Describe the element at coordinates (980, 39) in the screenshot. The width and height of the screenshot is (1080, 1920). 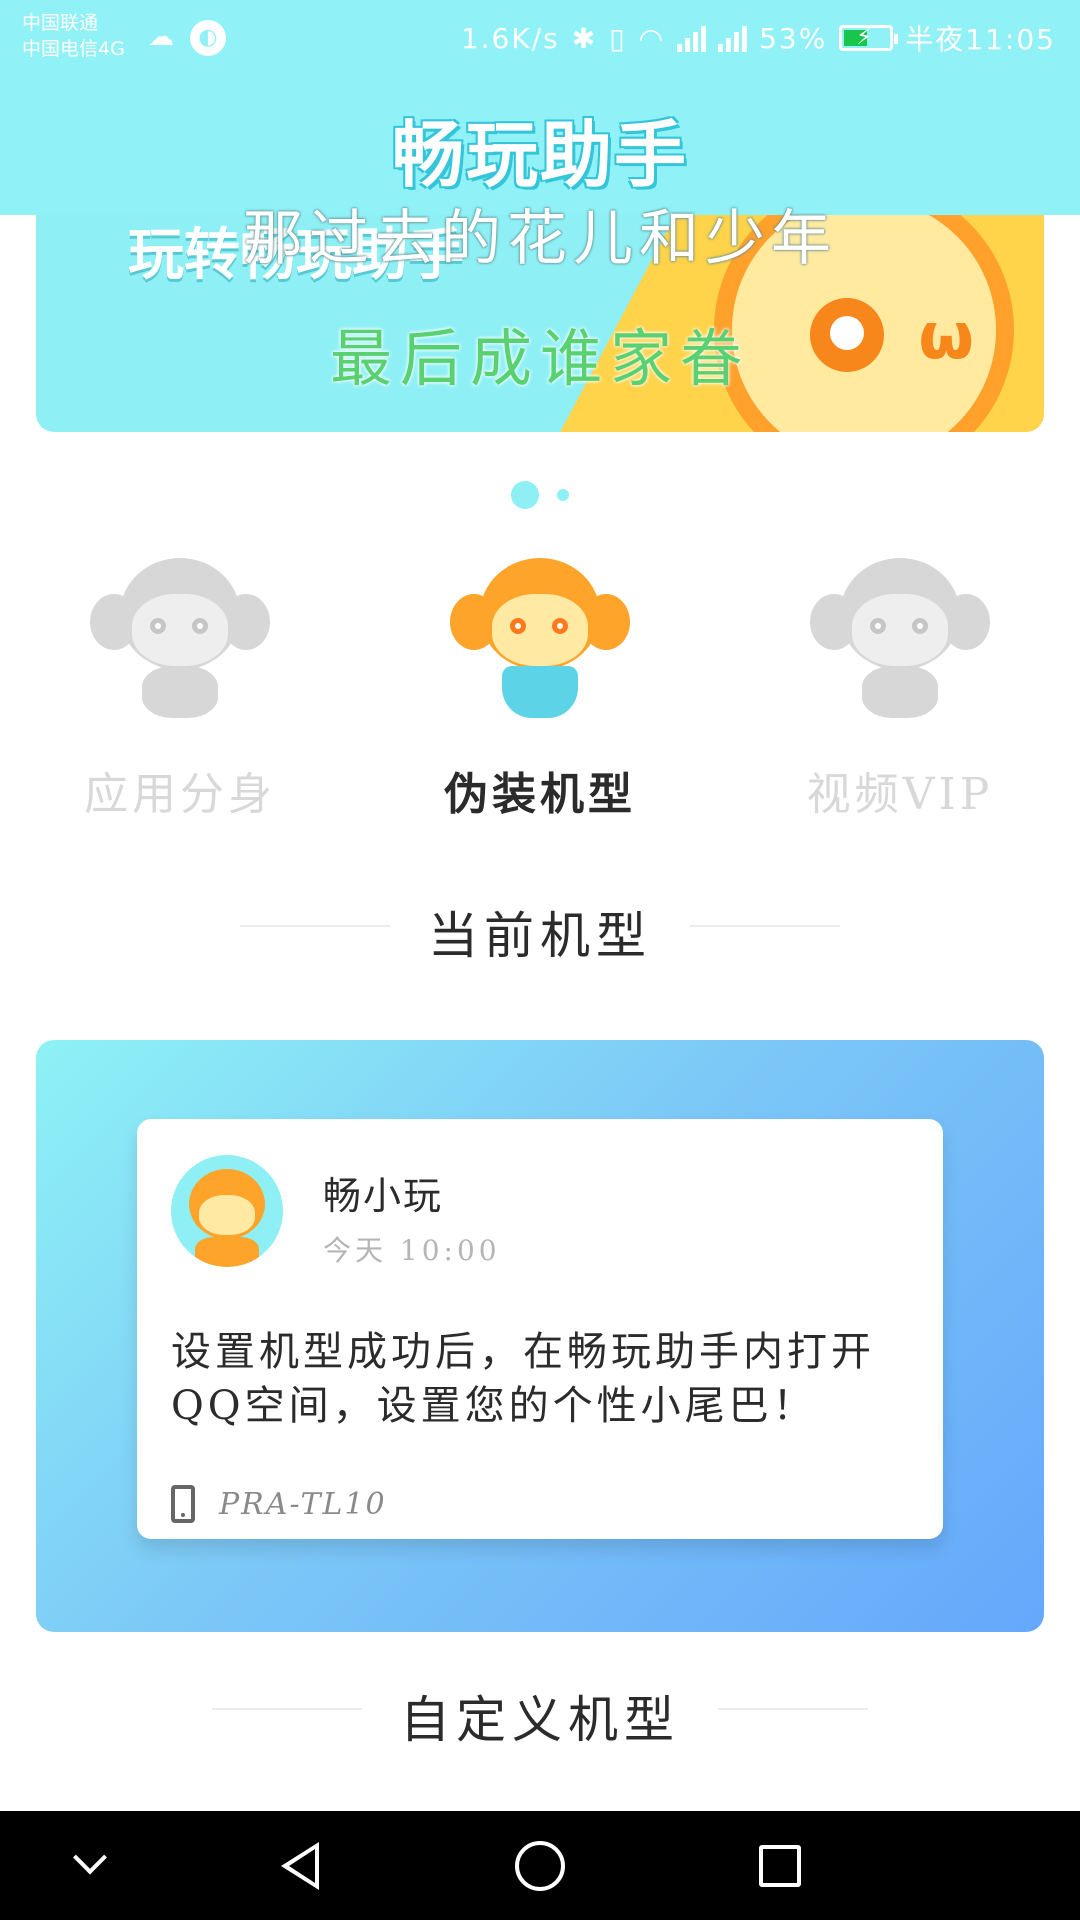
I see `clock: 半夜11:05` at that location.